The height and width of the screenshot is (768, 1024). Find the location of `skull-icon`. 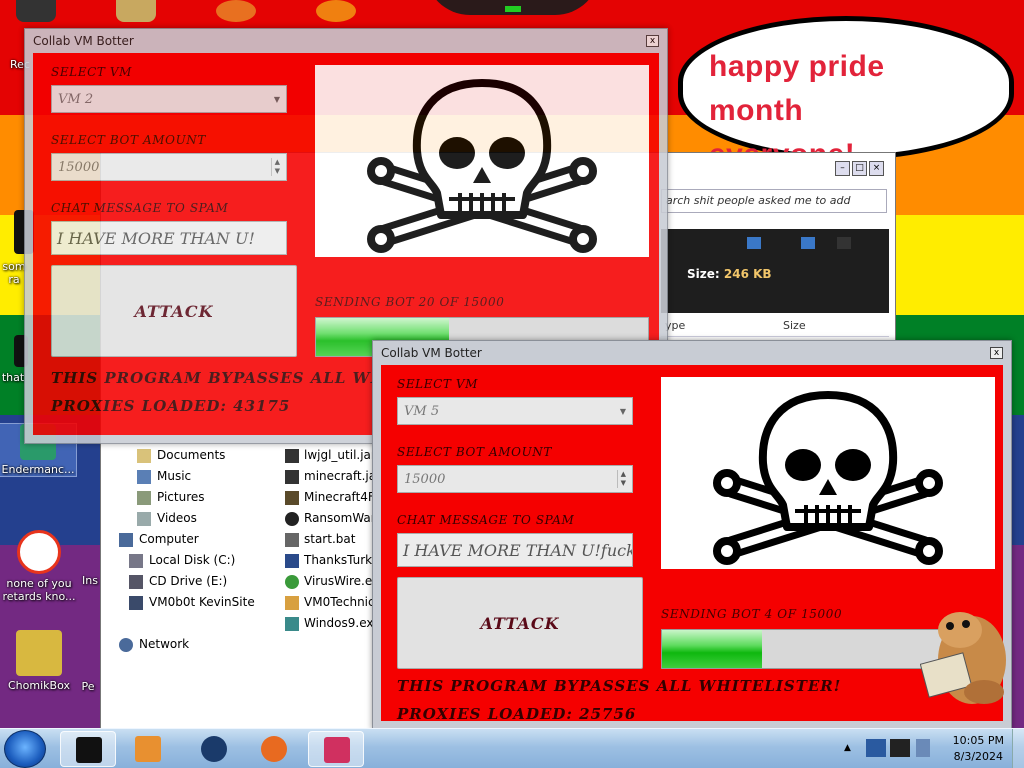

skull-icon is located at coordinates (828, 478).